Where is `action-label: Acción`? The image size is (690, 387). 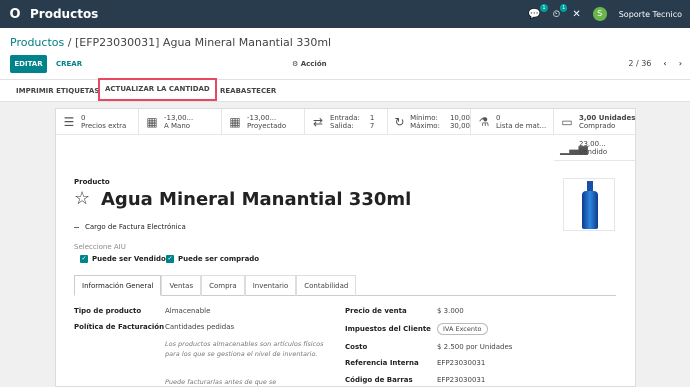
action-label: Acción is located at coordinates (313, 64).